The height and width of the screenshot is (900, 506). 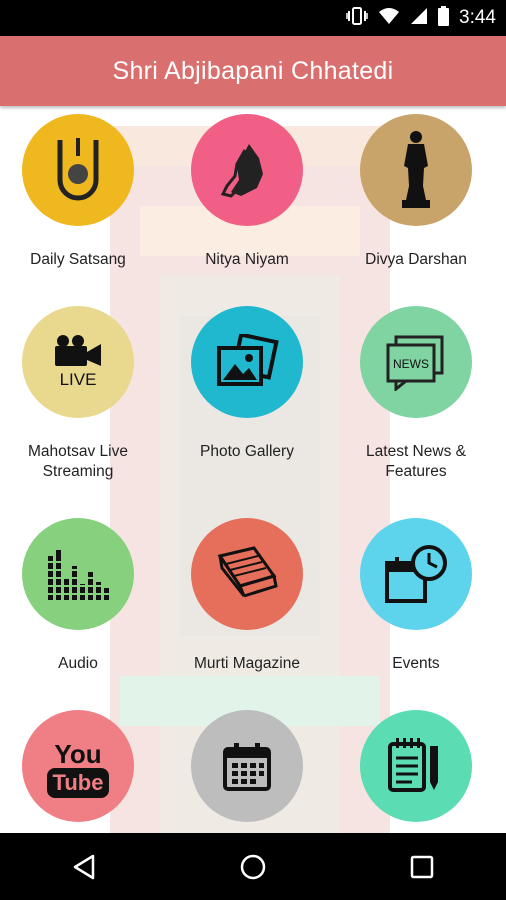 I want to click on wifi-icon, so click(x=389, y=18).